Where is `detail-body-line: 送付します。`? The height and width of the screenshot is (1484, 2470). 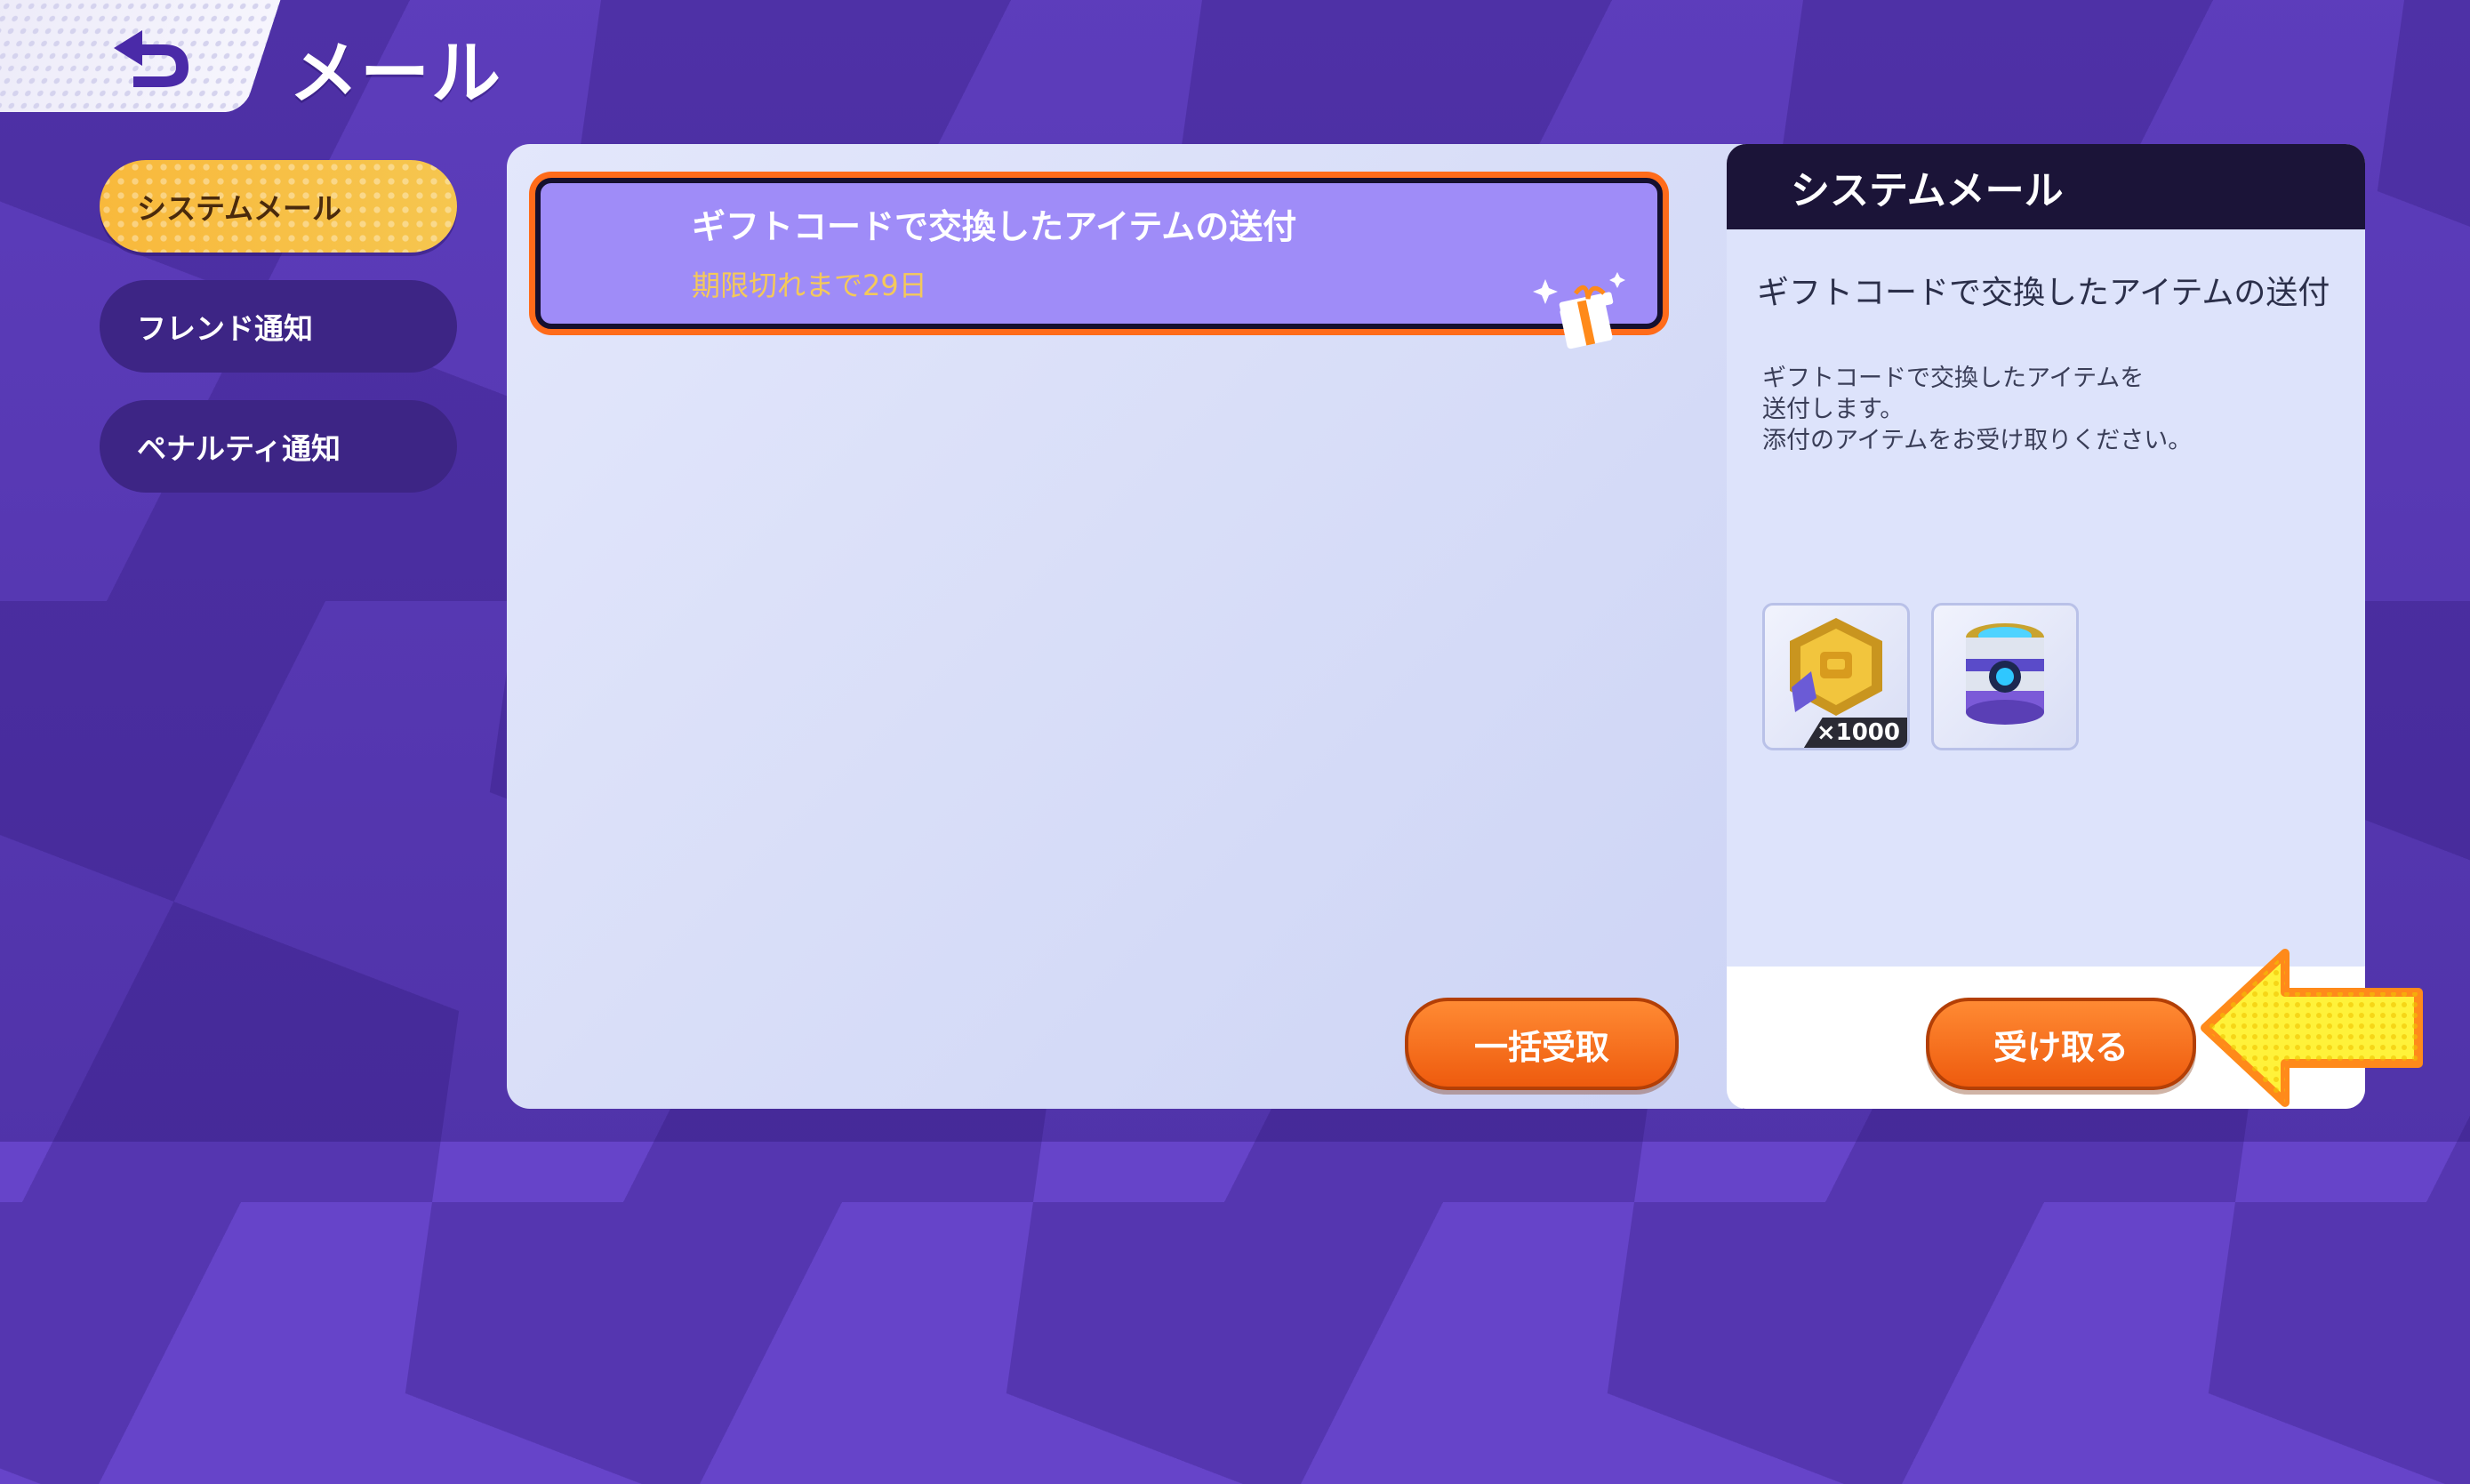 detail-body-line: 送付します。 is located at coordinates (1833, 409).